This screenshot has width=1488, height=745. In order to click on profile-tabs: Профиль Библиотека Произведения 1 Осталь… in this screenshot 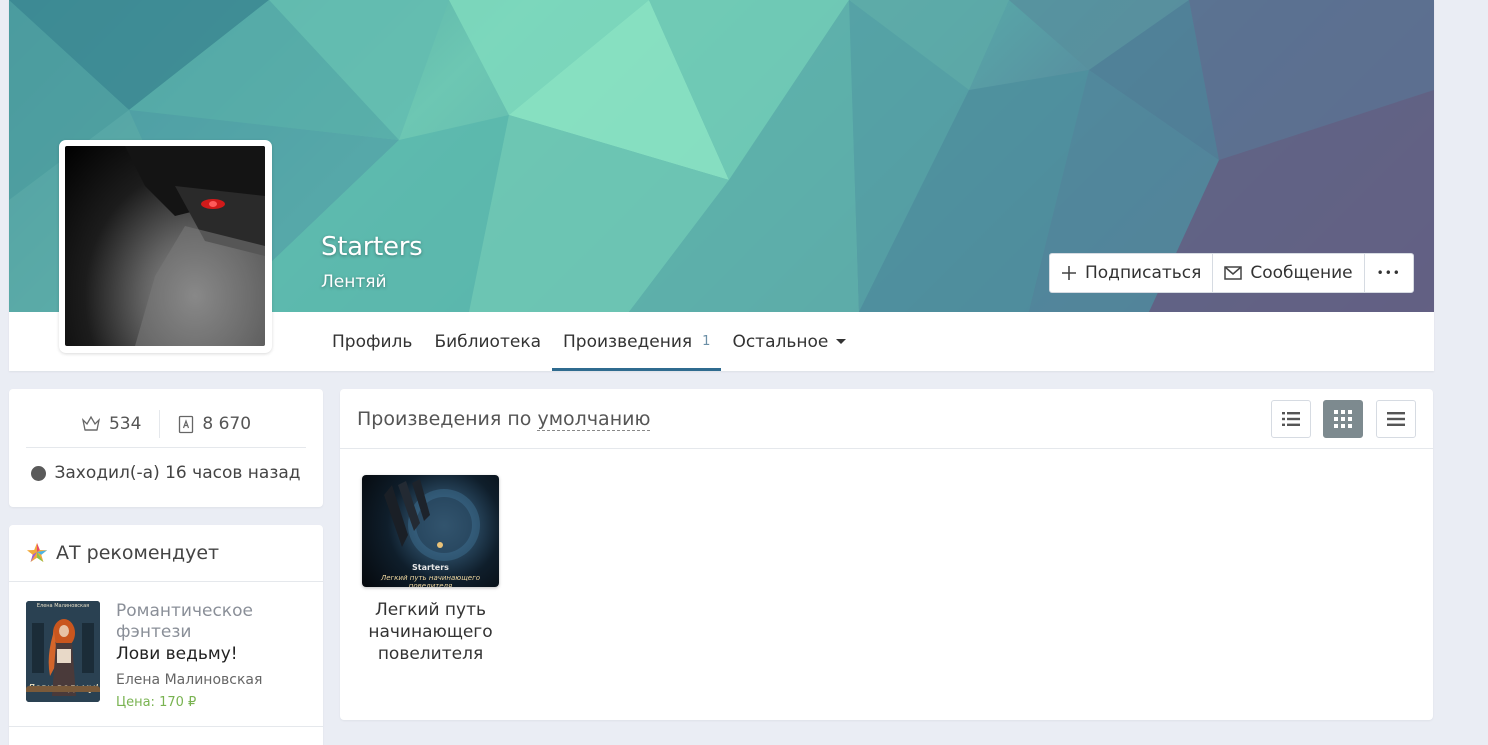, I will do `click(589, 341)`.